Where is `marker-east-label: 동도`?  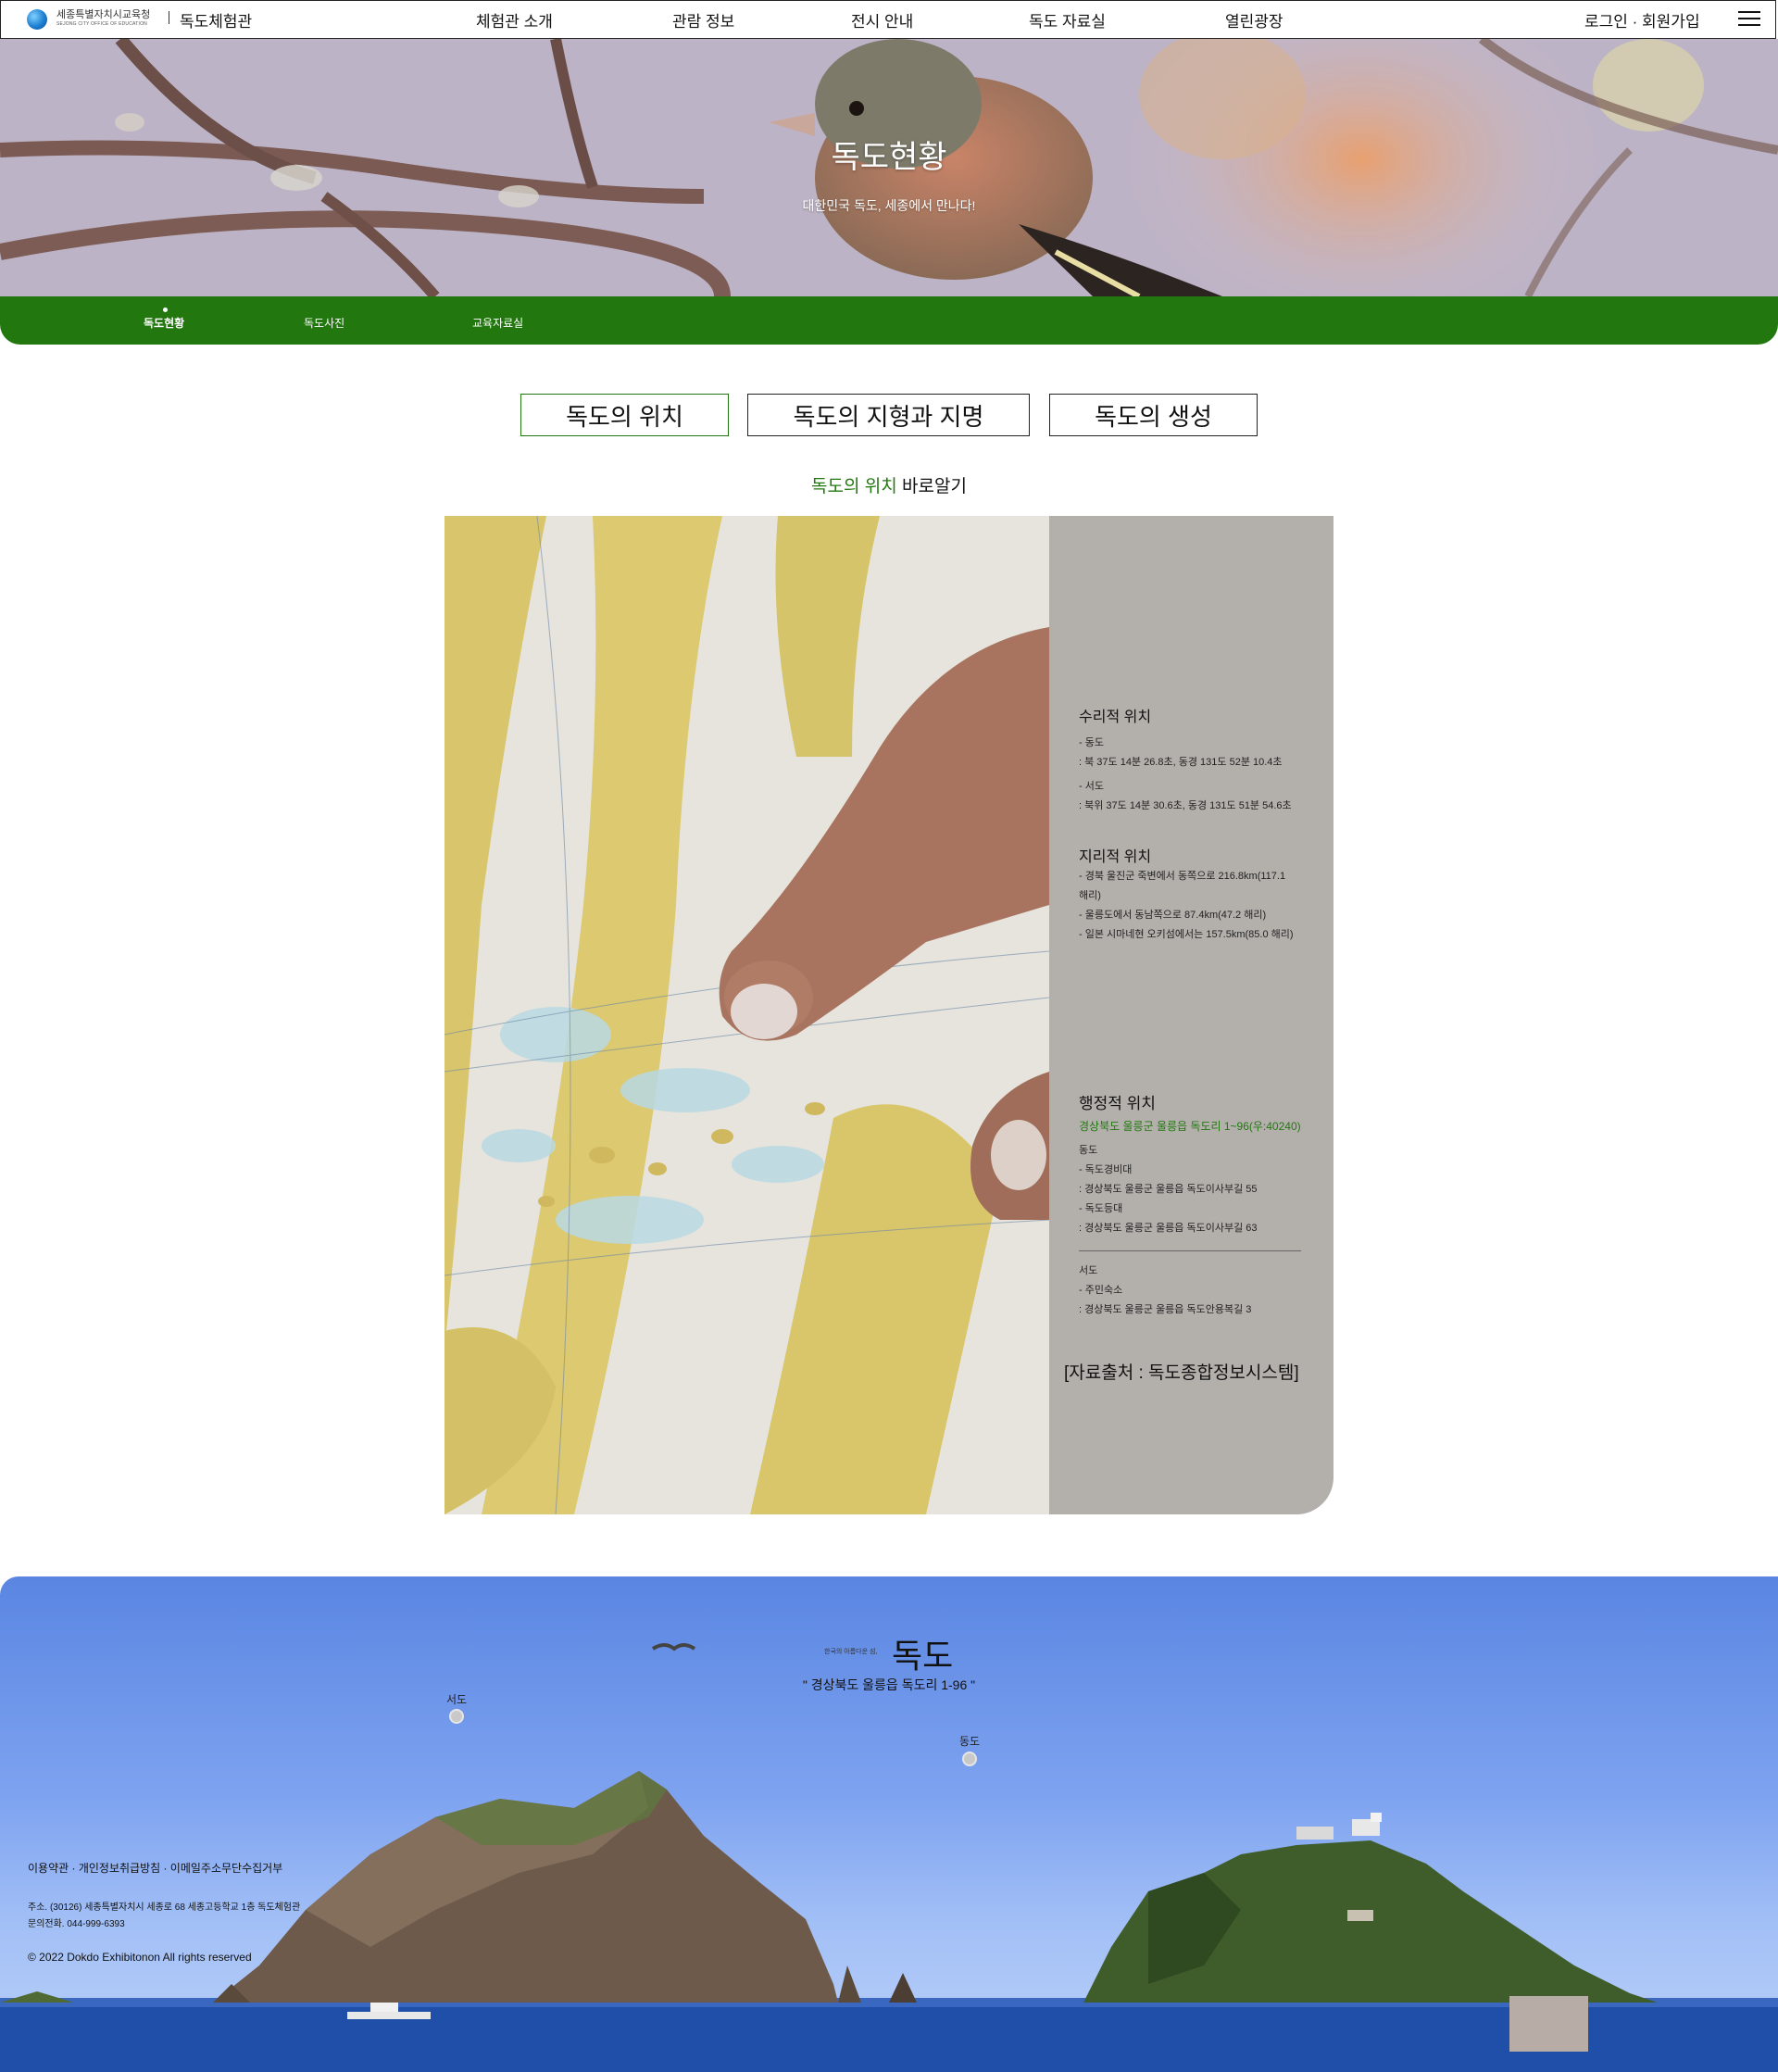
marker-east-label: 동도 is located at coordinates (970, 1741).